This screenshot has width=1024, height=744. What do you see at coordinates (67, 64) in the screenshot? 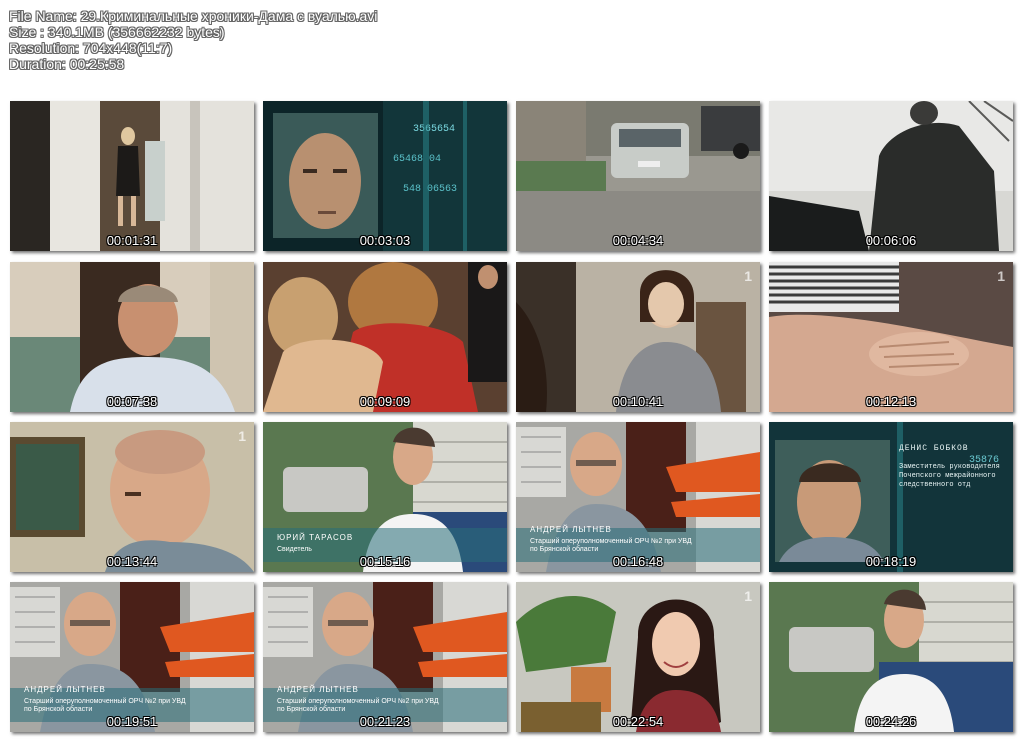
I see `file-duration: Duration: 00:25:58` at bounding box center [67, 64].